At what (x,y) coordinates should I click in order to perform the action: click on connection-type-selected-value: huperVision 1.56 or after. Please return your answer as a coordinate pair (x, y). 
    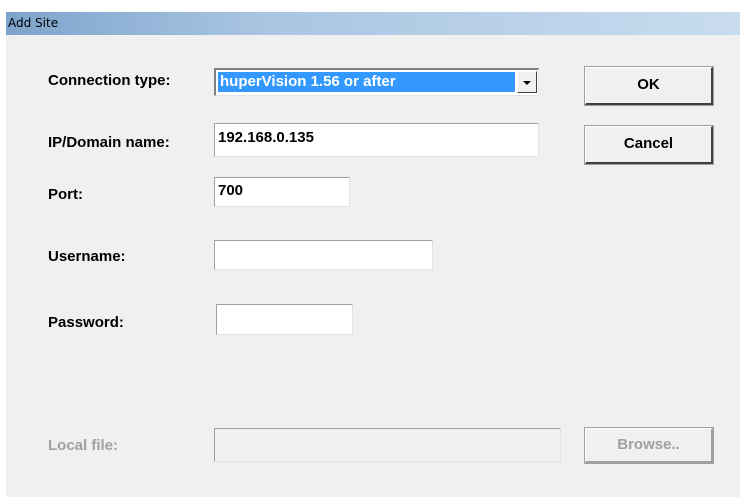
    Looking at the image, I should click on (366, 82).